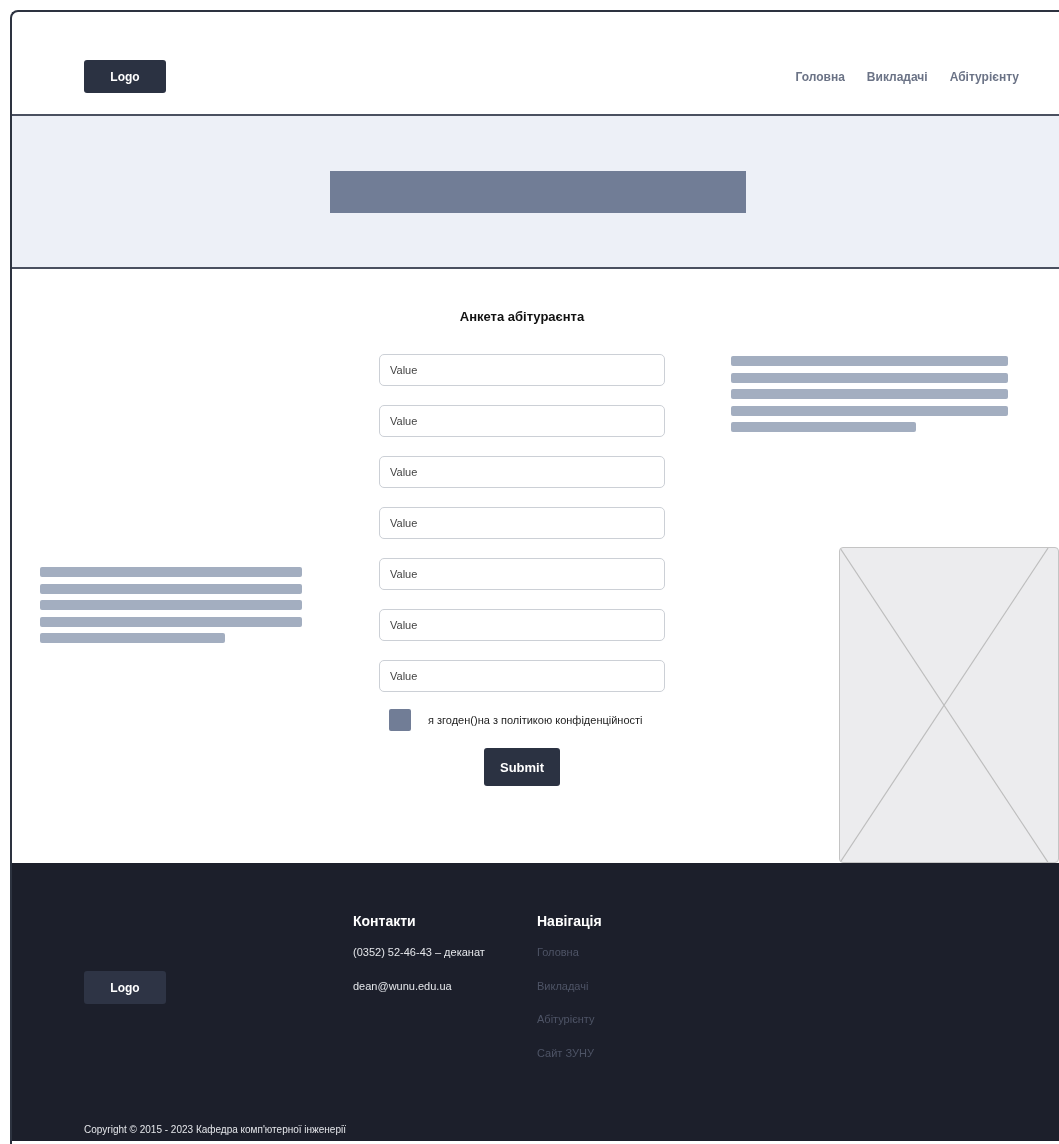  What do you see at coordinates (570, 921) in the screenshot?
I see `navigation-heading: Навігація` at bounding box center [570, 921].